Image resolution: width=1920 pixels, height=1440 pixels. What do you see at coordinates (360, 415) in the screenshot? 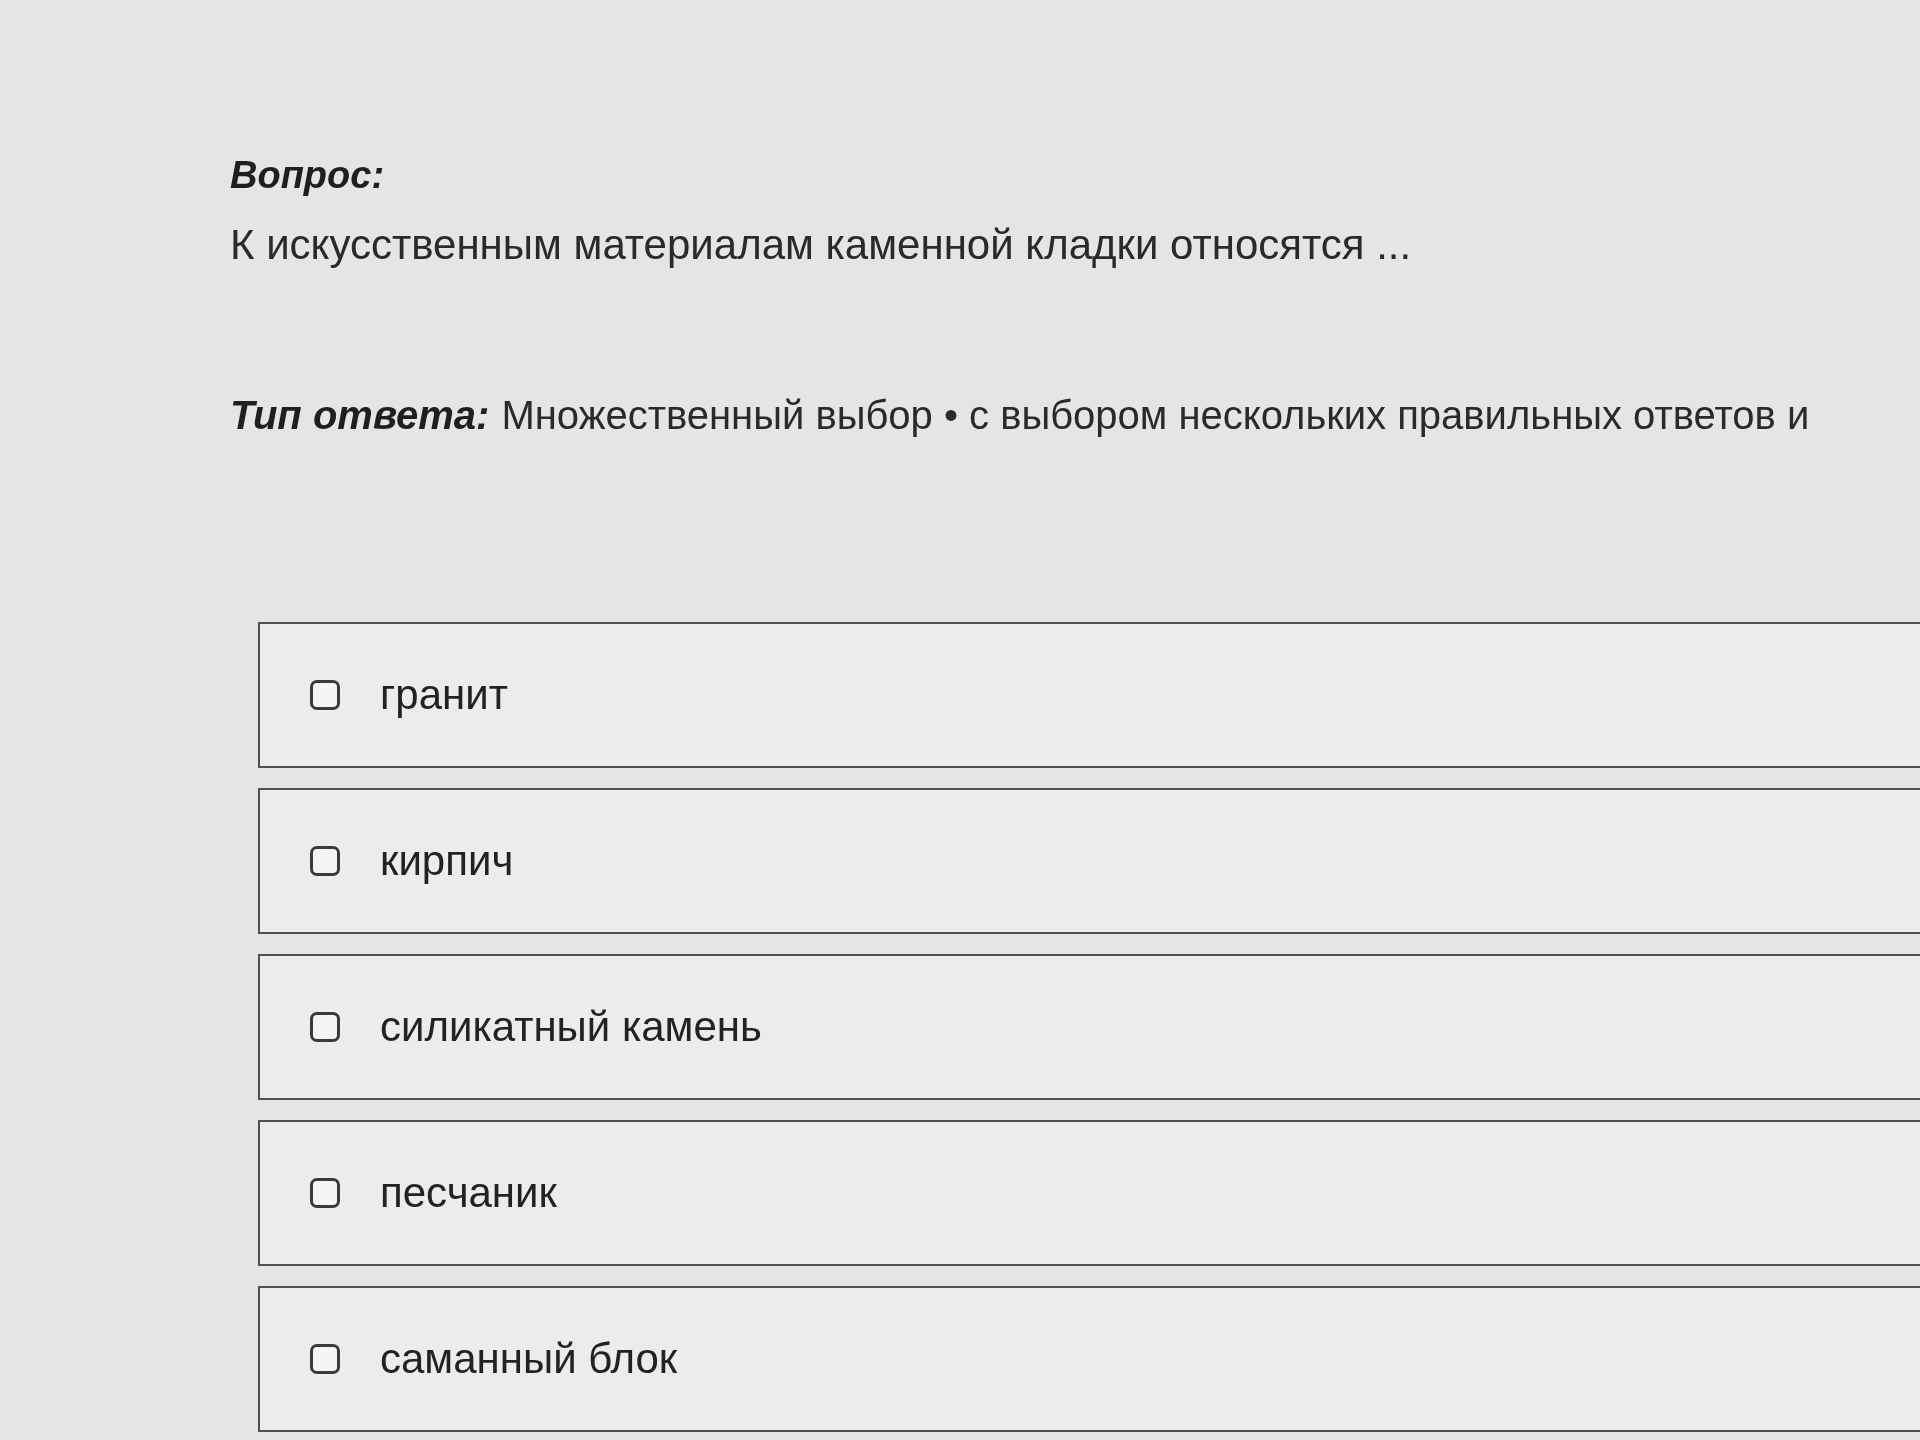
I see `answer-type-label: Тип ответа:` at bounding box center [360, 415].